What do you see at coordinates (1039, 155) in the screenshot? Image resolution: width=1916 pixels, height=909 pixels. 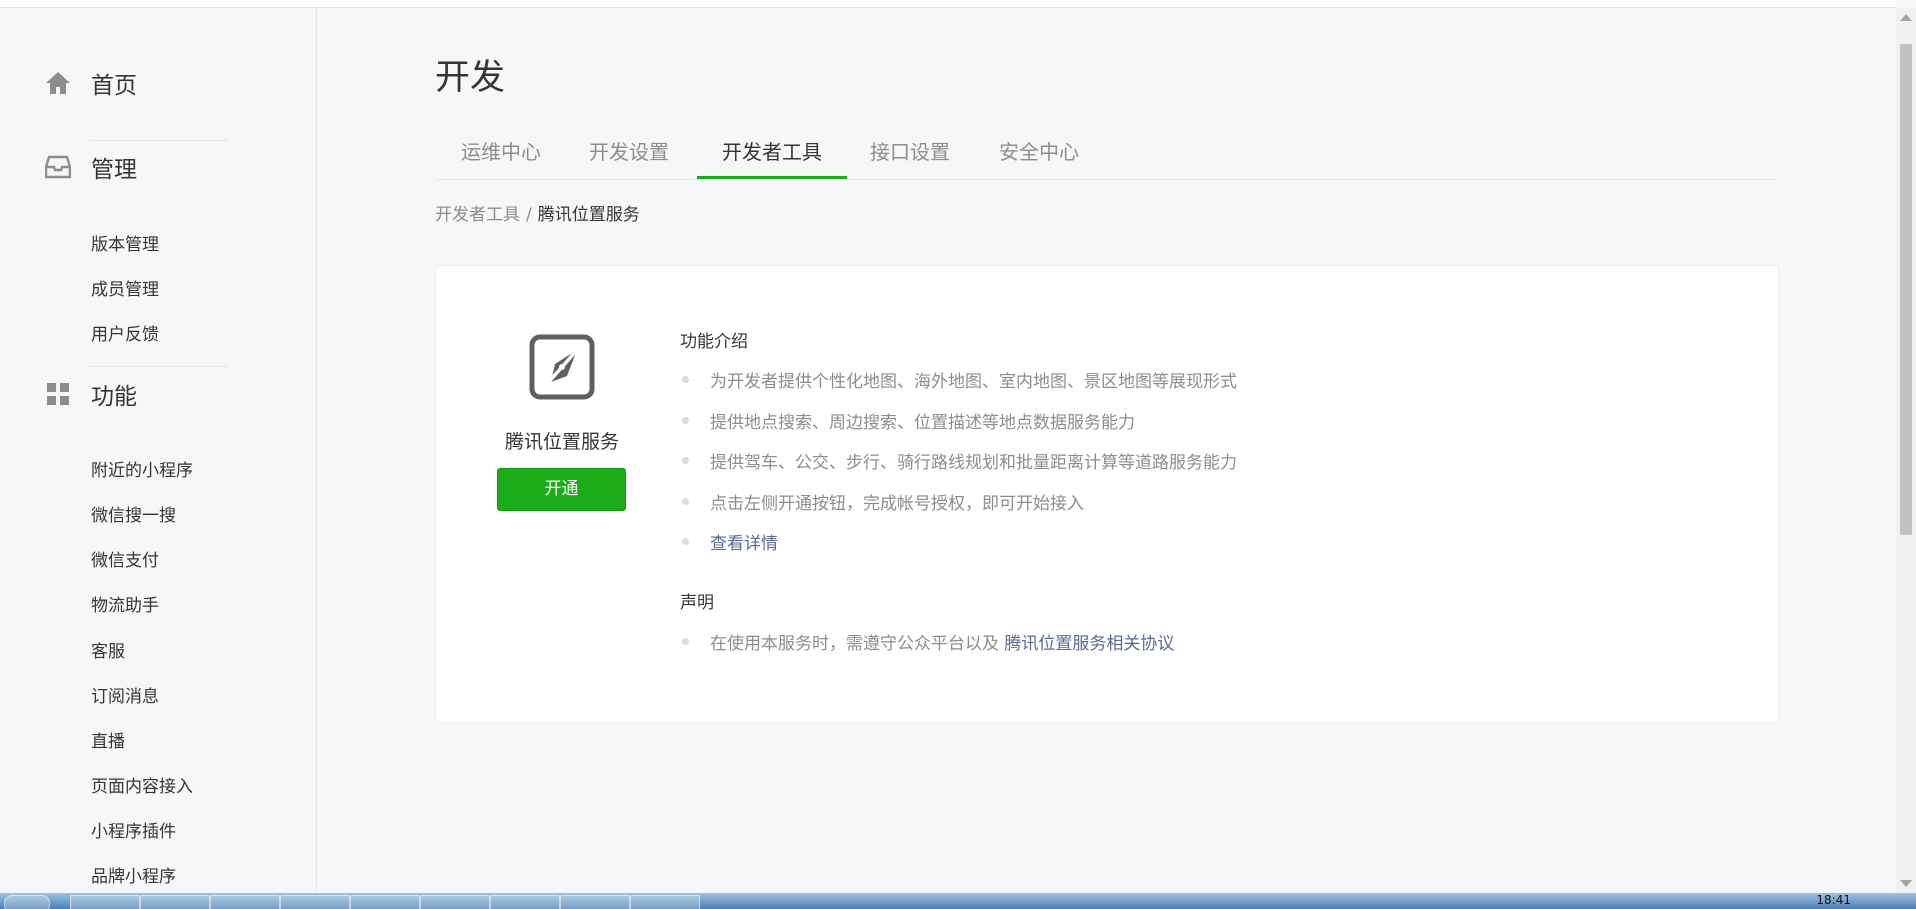 I see `tab-security: 安全中心` at bounding box center [1039, 155].